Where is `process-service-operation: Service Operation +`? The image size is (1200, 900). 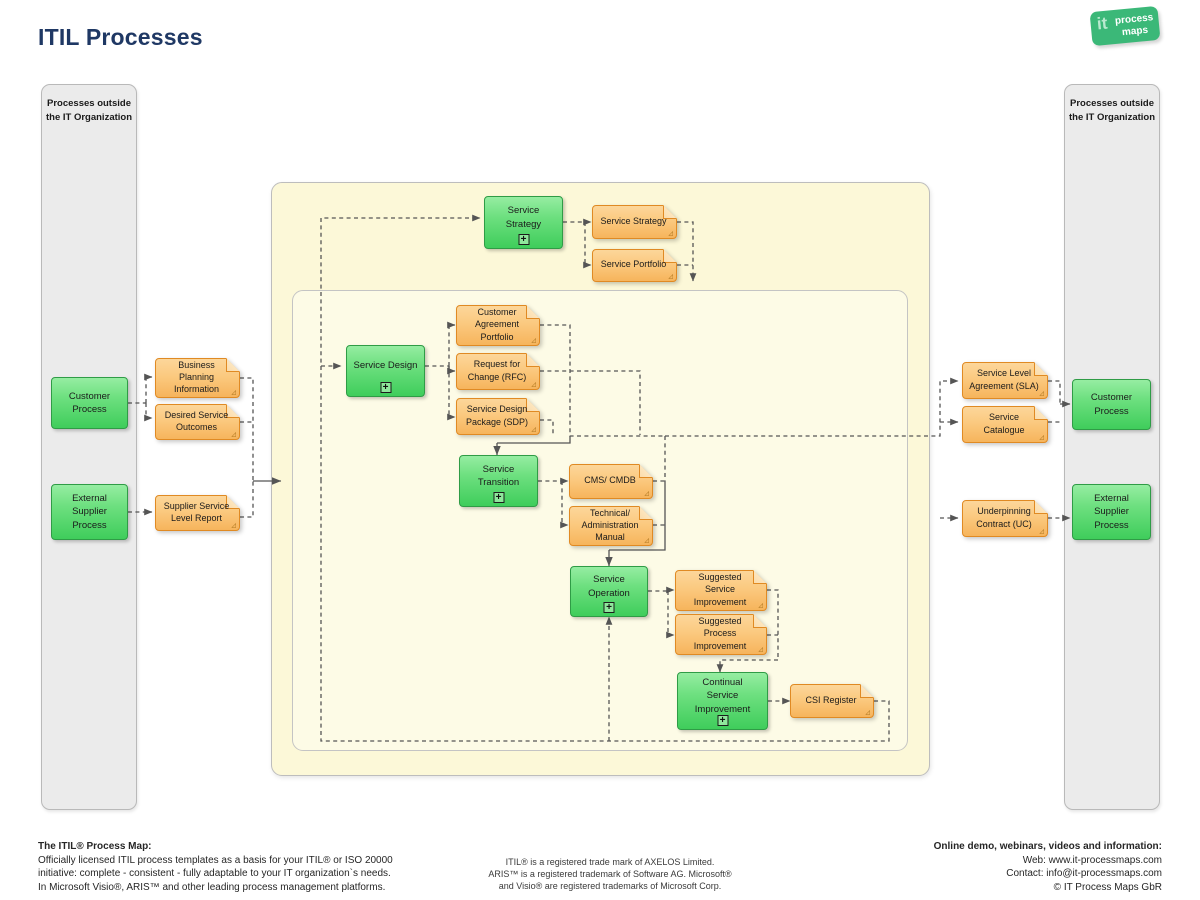 process-service-operation: Service Operation + is located at coordinates (609, 591).